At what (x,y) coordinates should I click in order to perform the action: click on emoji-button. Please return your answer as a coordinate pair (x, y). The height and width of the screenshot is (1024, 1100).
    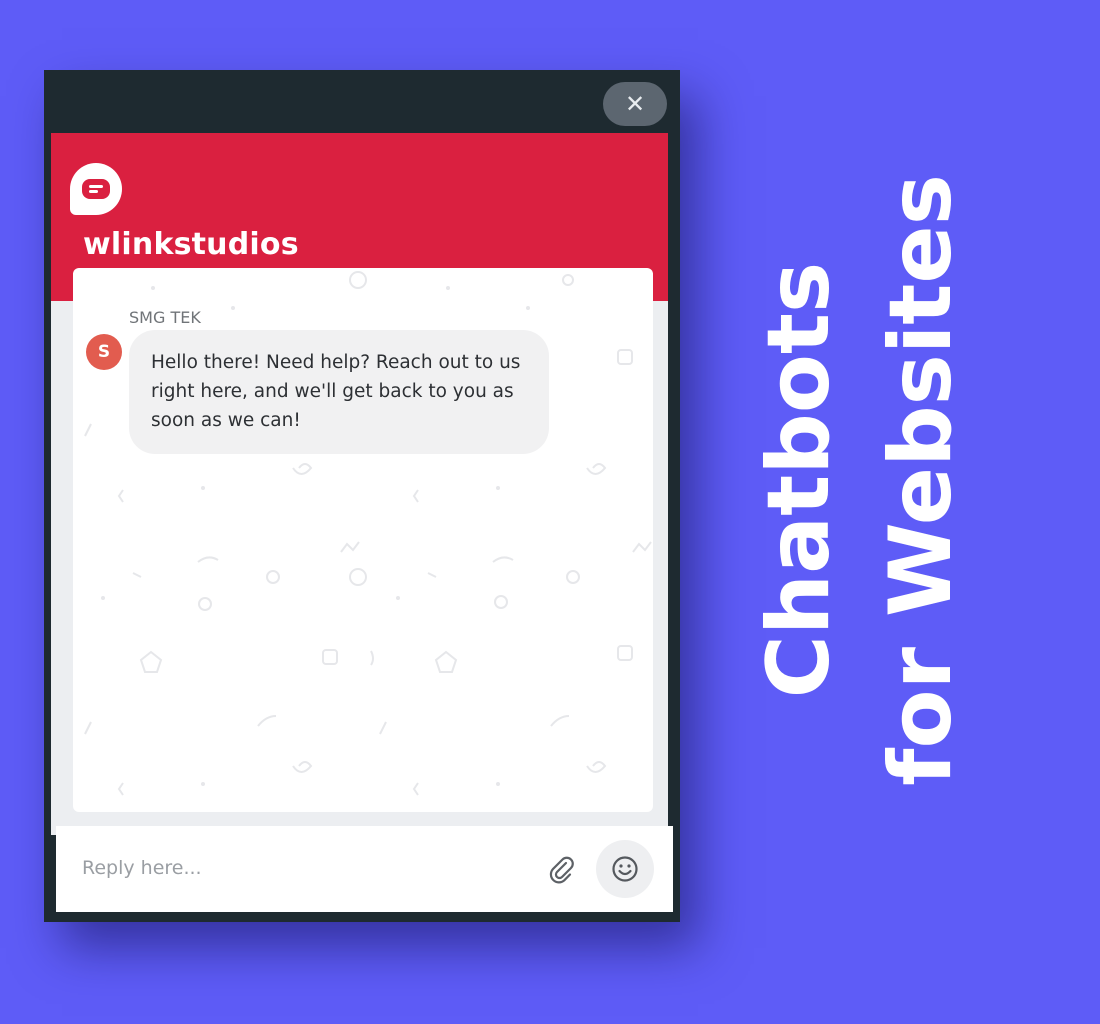
    Looking at the image, I should click on (625, 869).